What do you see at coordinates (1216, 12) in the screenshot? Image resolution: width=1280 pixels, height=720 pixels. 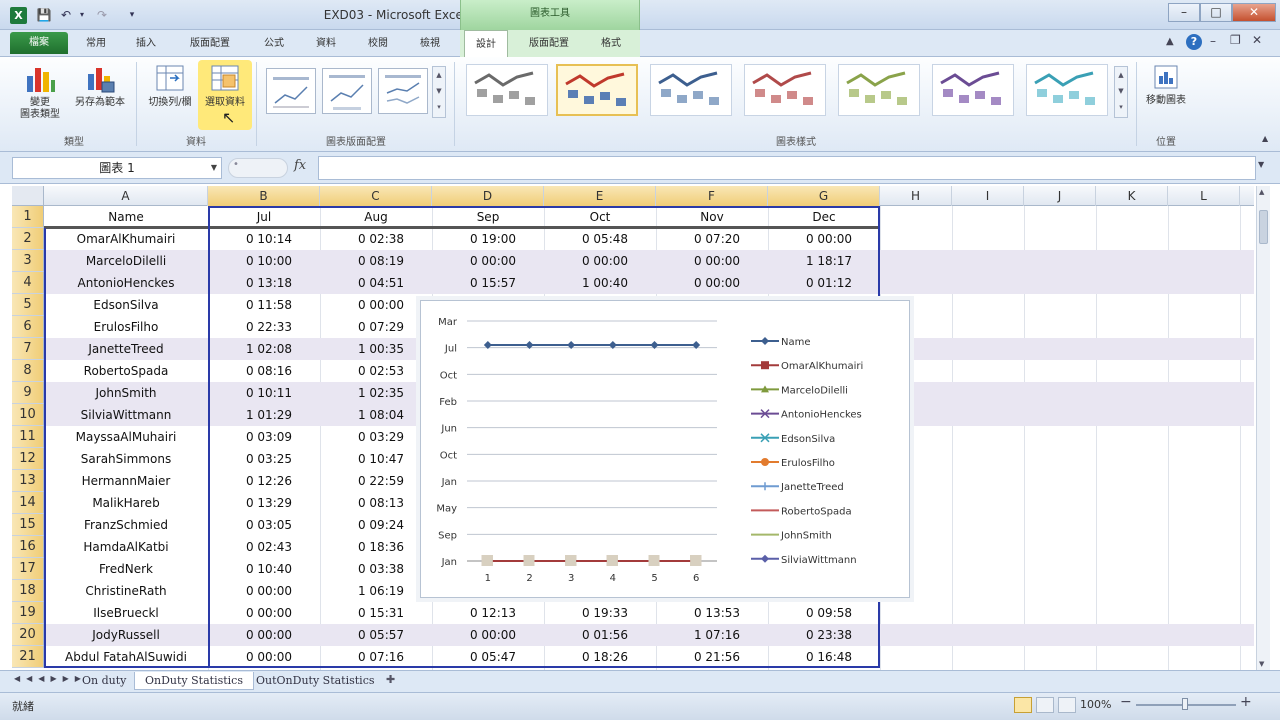 I see `maximize-button: □` at bounding box center [1216, 12].